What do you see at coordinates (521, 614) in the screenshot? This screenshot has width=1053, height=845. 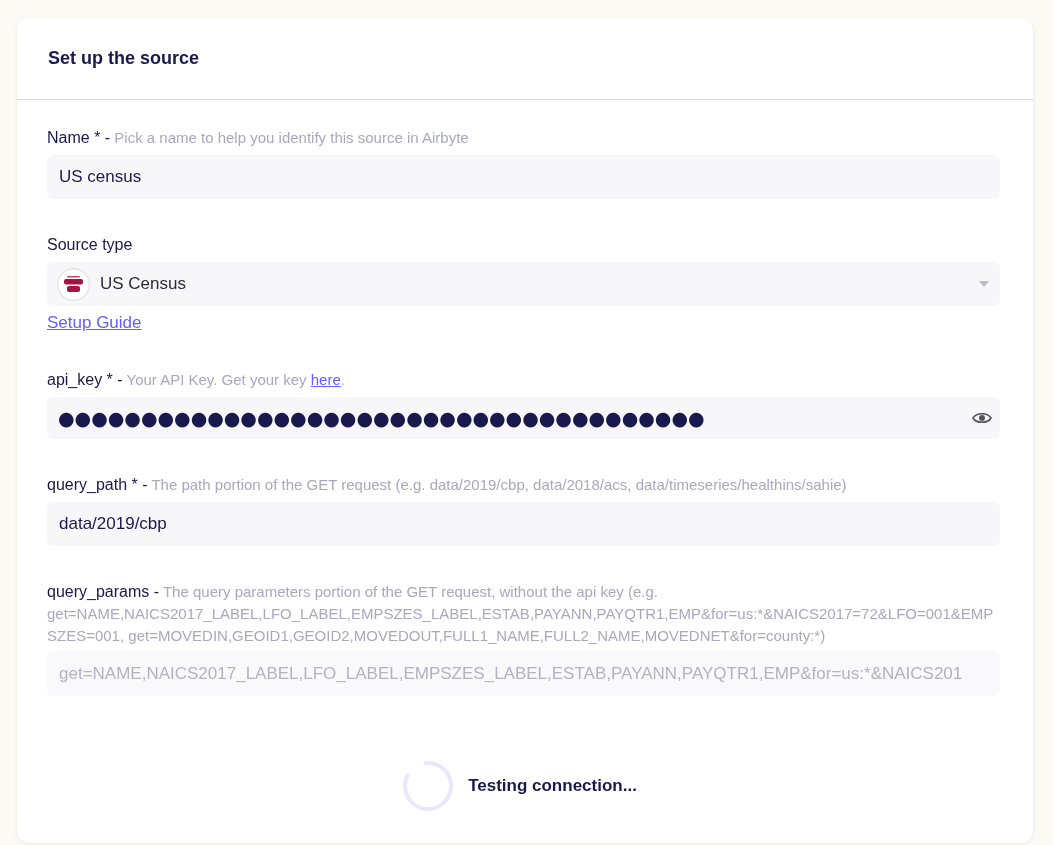 I see `field-label: query_params - The query parameters portion of the GET request, without the api key (e.g. get=NAME,NAICS2017_LABEL,LFO_LABEL,EMPSZES_LABEL,ESTAB,PAYANN,PAYQTR1,EMP&for=us:*&NAICS2017=72&LFO=001&EMPSZES=001, get=MOVEDIN,GEOID1,GEOID2,MOVEDOUT,FULL1_NAME,FULL2_NAME,MOVEDNET&for=county:*)` at bounding box center [521, 614].